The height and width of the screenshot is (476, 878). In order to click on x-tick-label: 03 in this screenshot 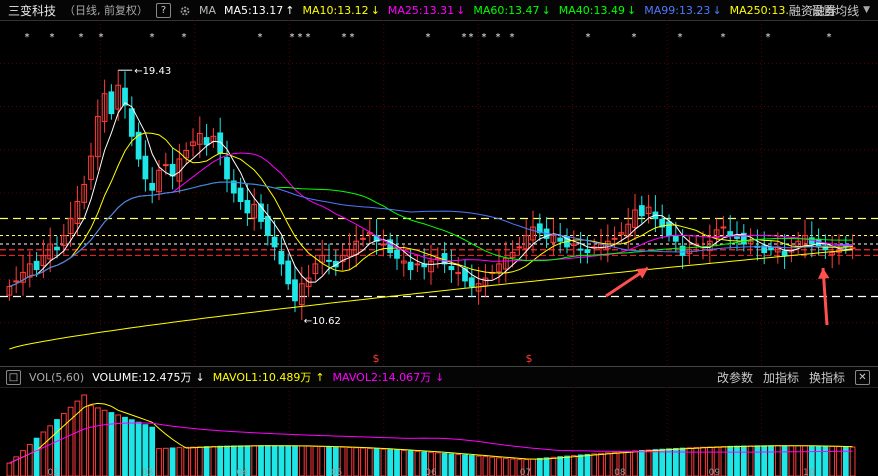, I will do `click(147, 472)`.